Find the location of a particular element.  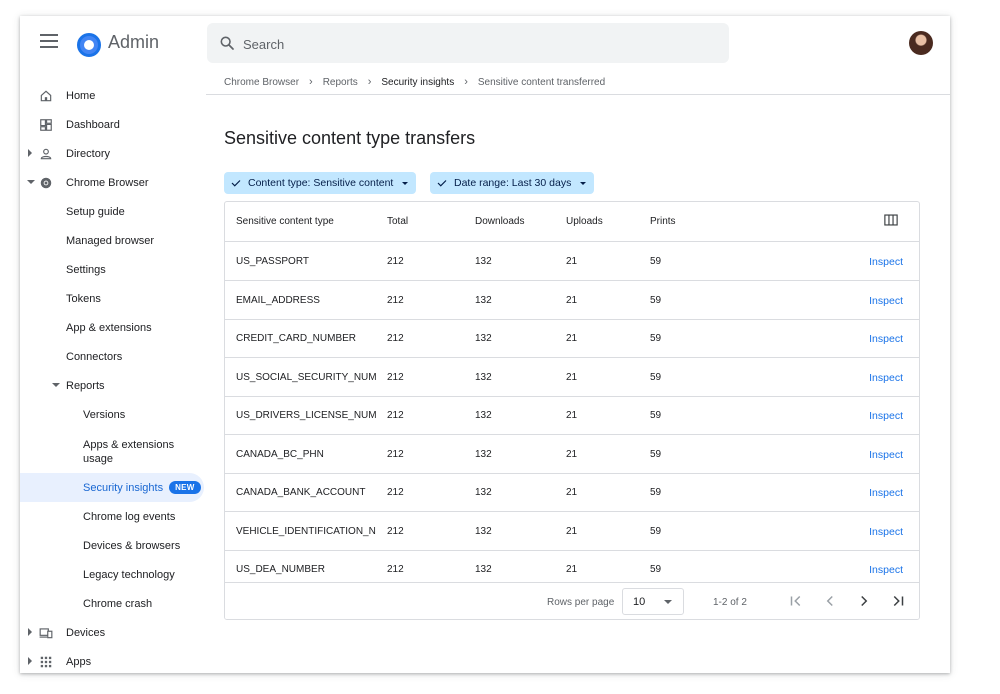

sidebar-item-label: App & extensions is located at coordinates (109, 327).